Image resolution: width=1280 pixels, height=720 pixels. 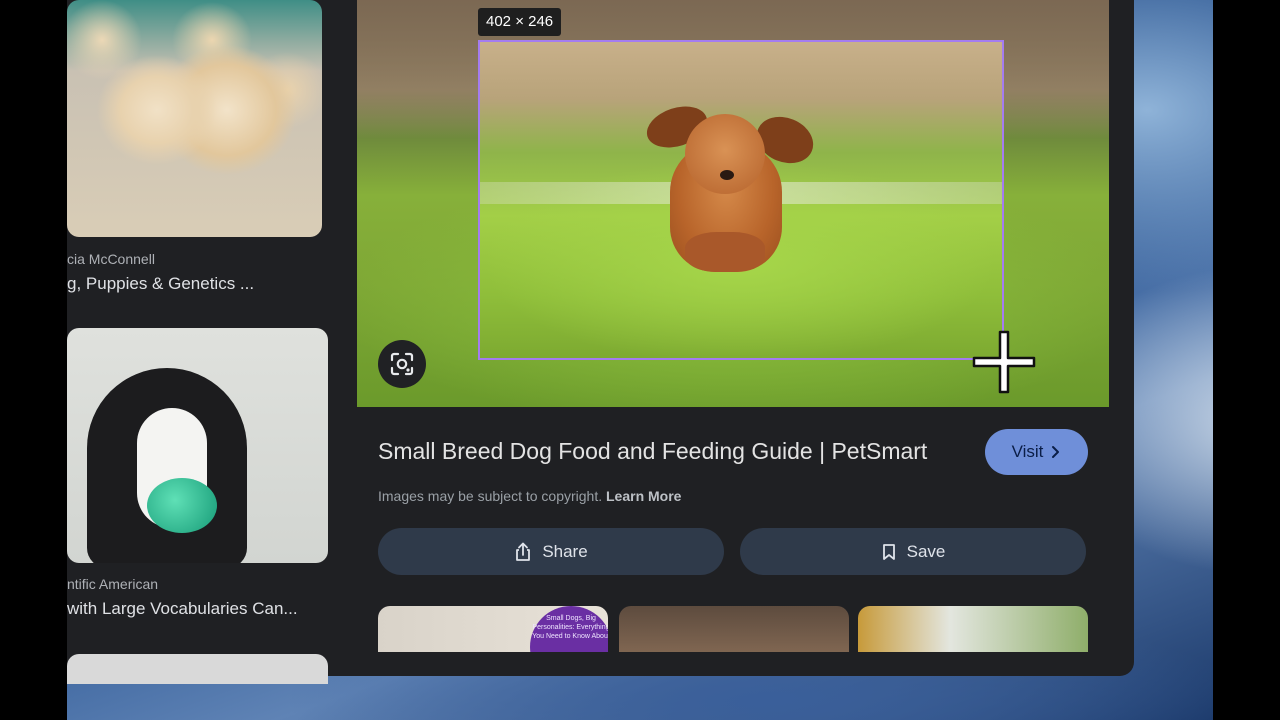 I want to click on crosshair-cursor-icon, so click(x=1004, y=362).